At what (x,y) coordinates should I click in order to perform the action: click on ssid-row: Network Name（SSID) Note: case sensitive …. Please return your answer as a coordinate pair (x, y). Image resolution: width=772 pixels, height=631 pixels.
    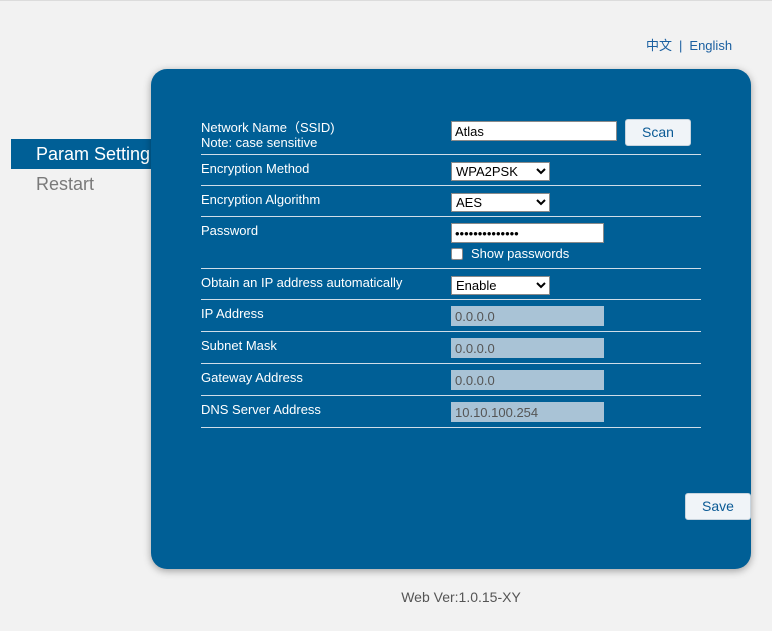
    Looking at the image, I should click on (451, 134).